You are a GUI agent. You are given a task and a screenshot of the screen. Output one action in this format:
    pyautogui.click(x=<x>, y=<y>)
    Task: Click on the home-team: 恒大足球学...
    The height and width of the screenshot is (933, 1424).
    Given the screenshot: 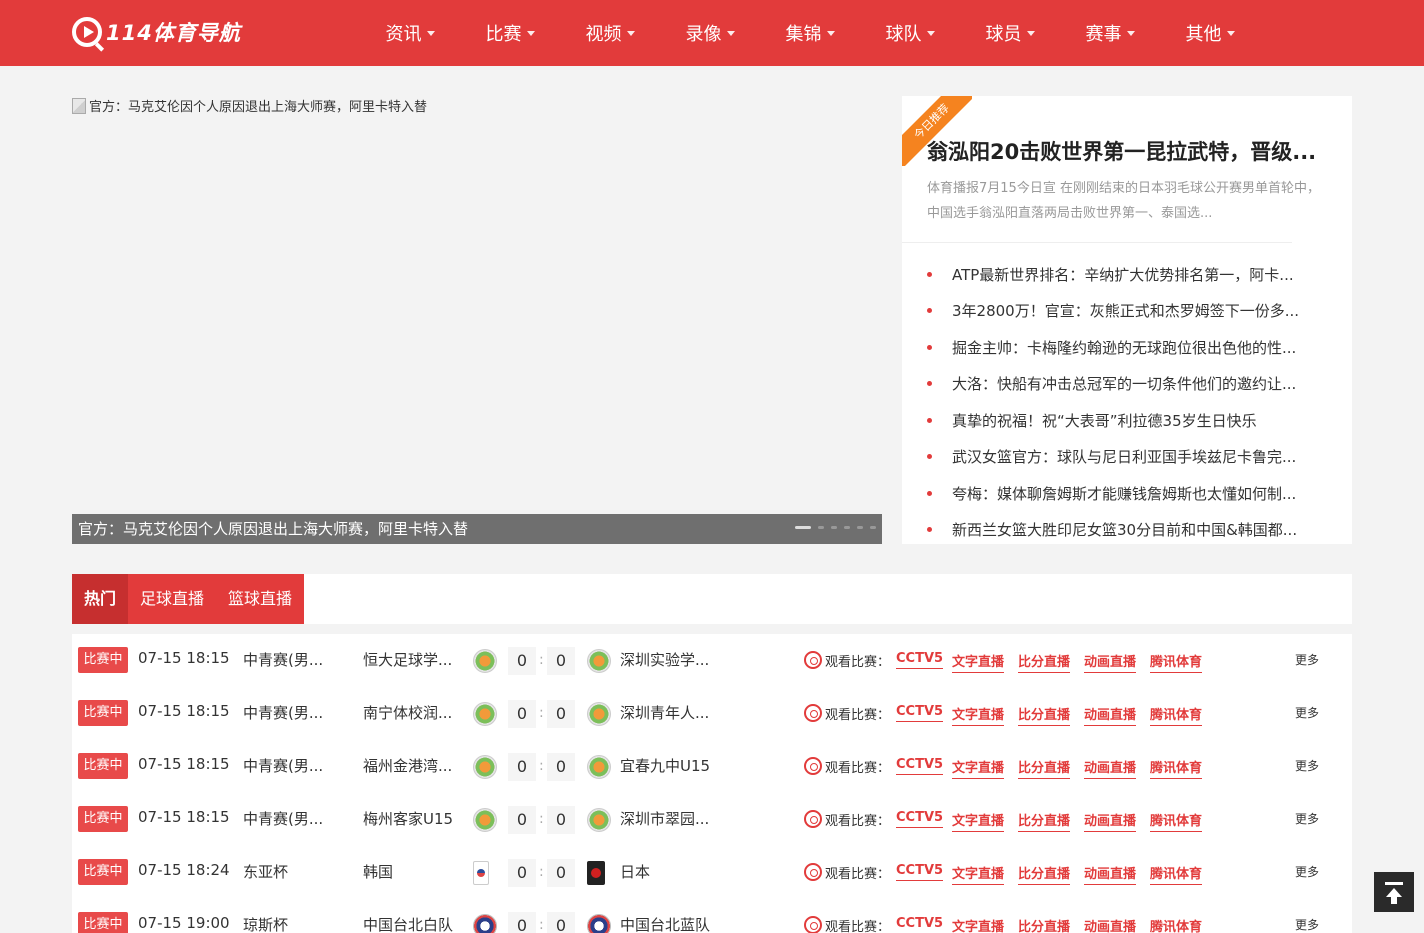 What is the action you would take?
    pyautogui.click(x=411, y=659)
    